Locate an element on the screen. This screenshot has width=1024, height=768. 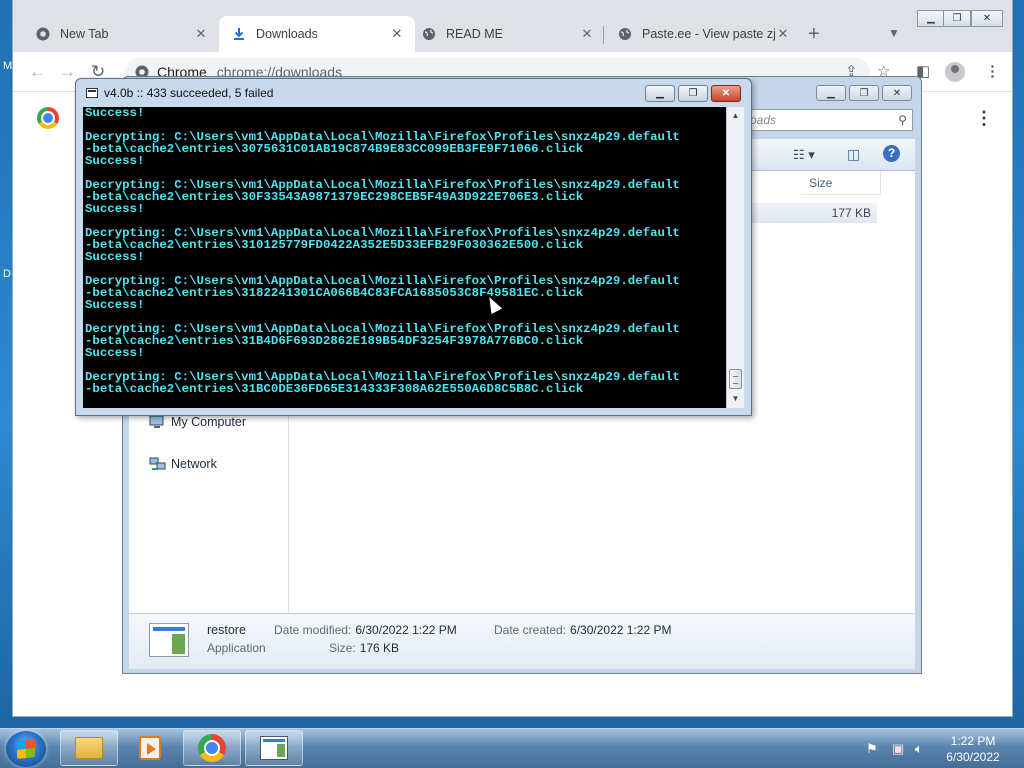
desktop-fragment-m: M is located at coordinates (8, 66).